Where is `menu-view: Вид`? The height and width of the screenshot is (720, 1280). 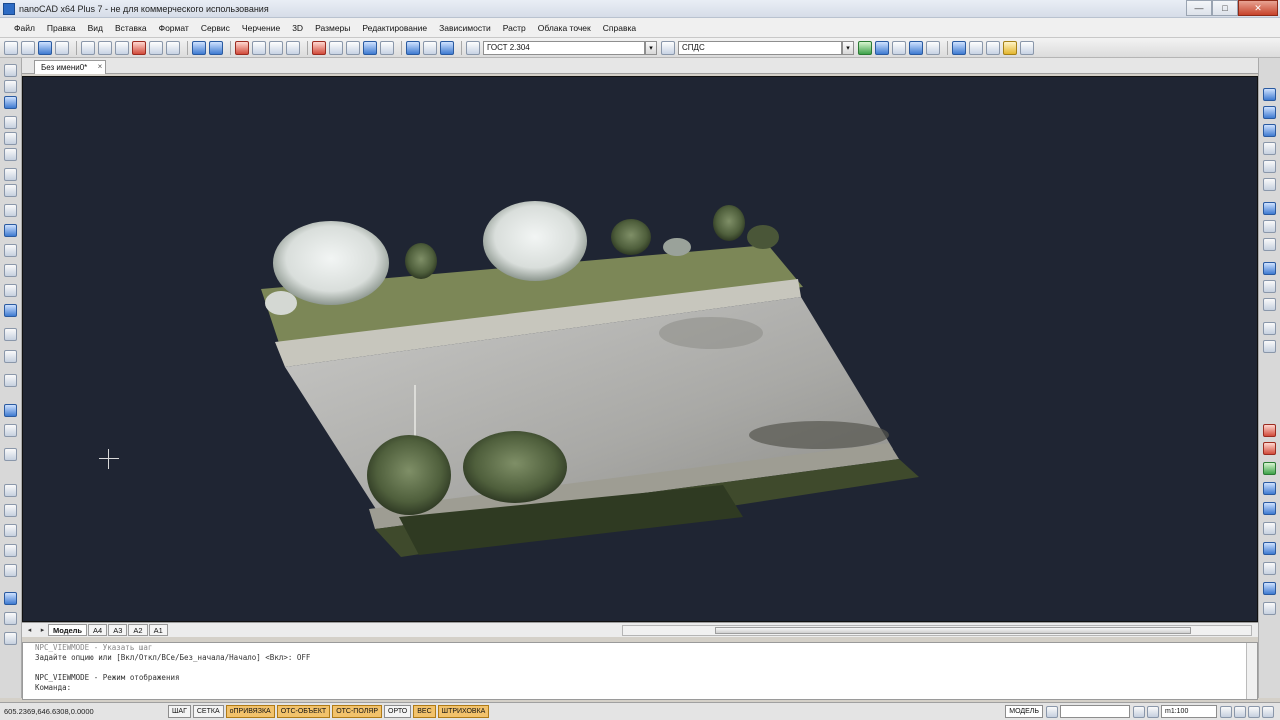
menu-view: Вид is located at coordinates (95, 28).